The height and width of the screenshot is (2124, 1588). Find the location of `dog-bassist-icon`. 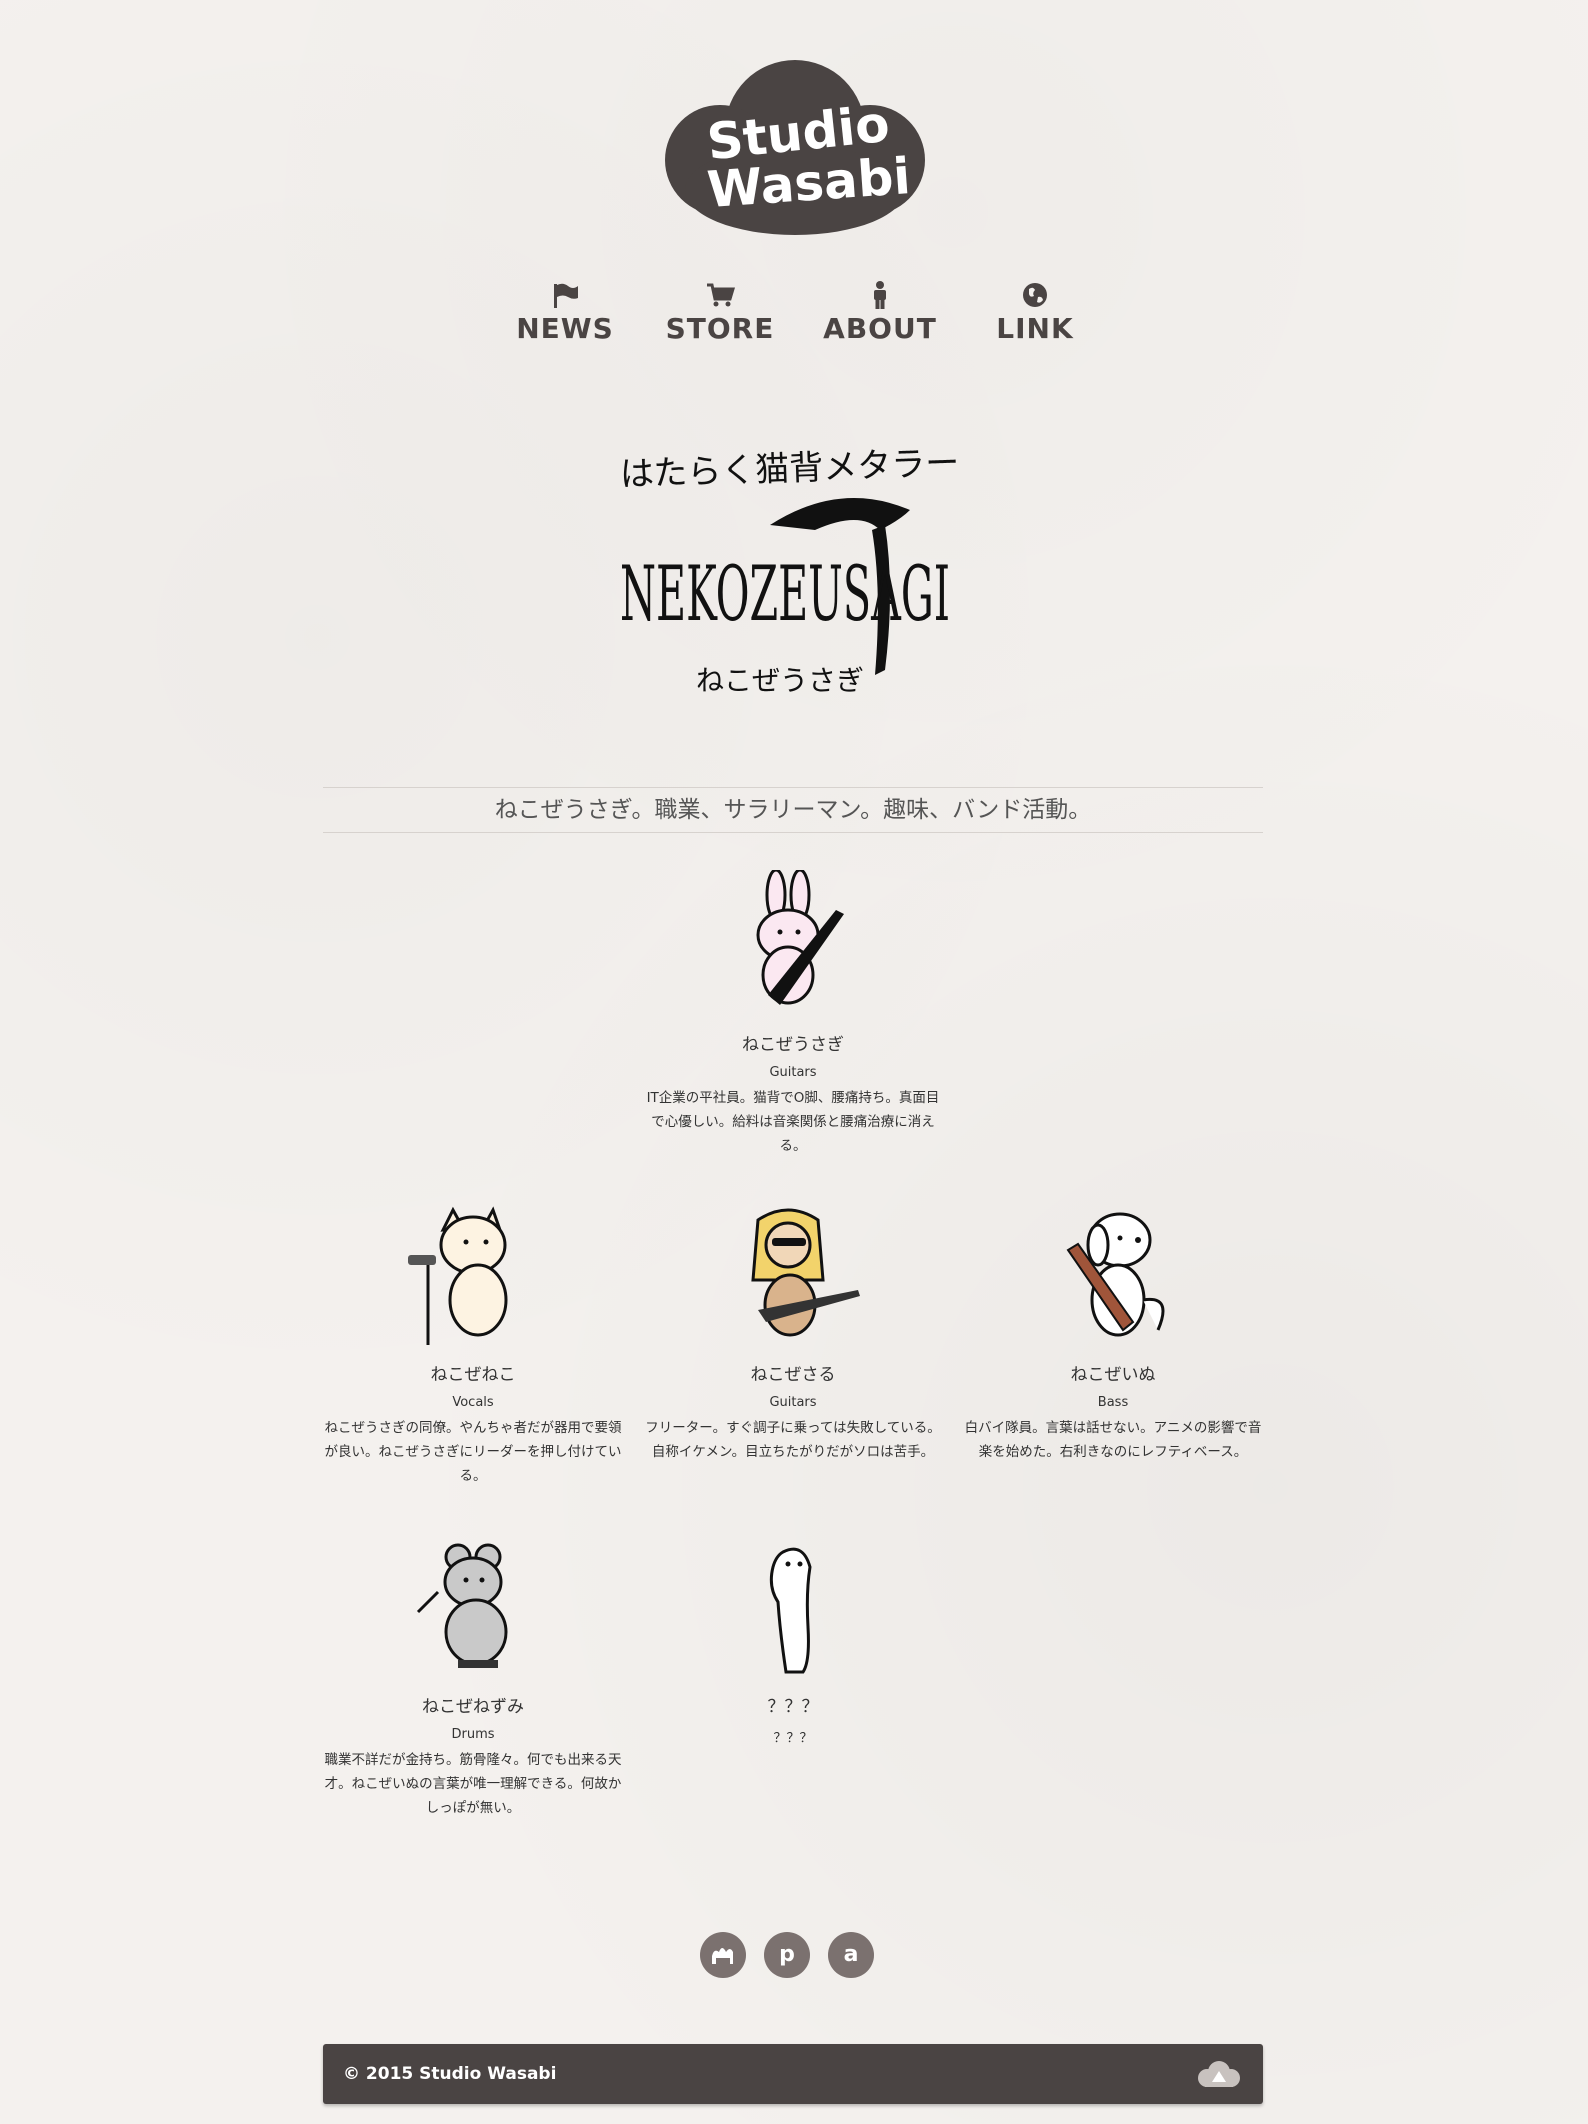

dog-bassist-icon is located at coordinates (1115, 1274).